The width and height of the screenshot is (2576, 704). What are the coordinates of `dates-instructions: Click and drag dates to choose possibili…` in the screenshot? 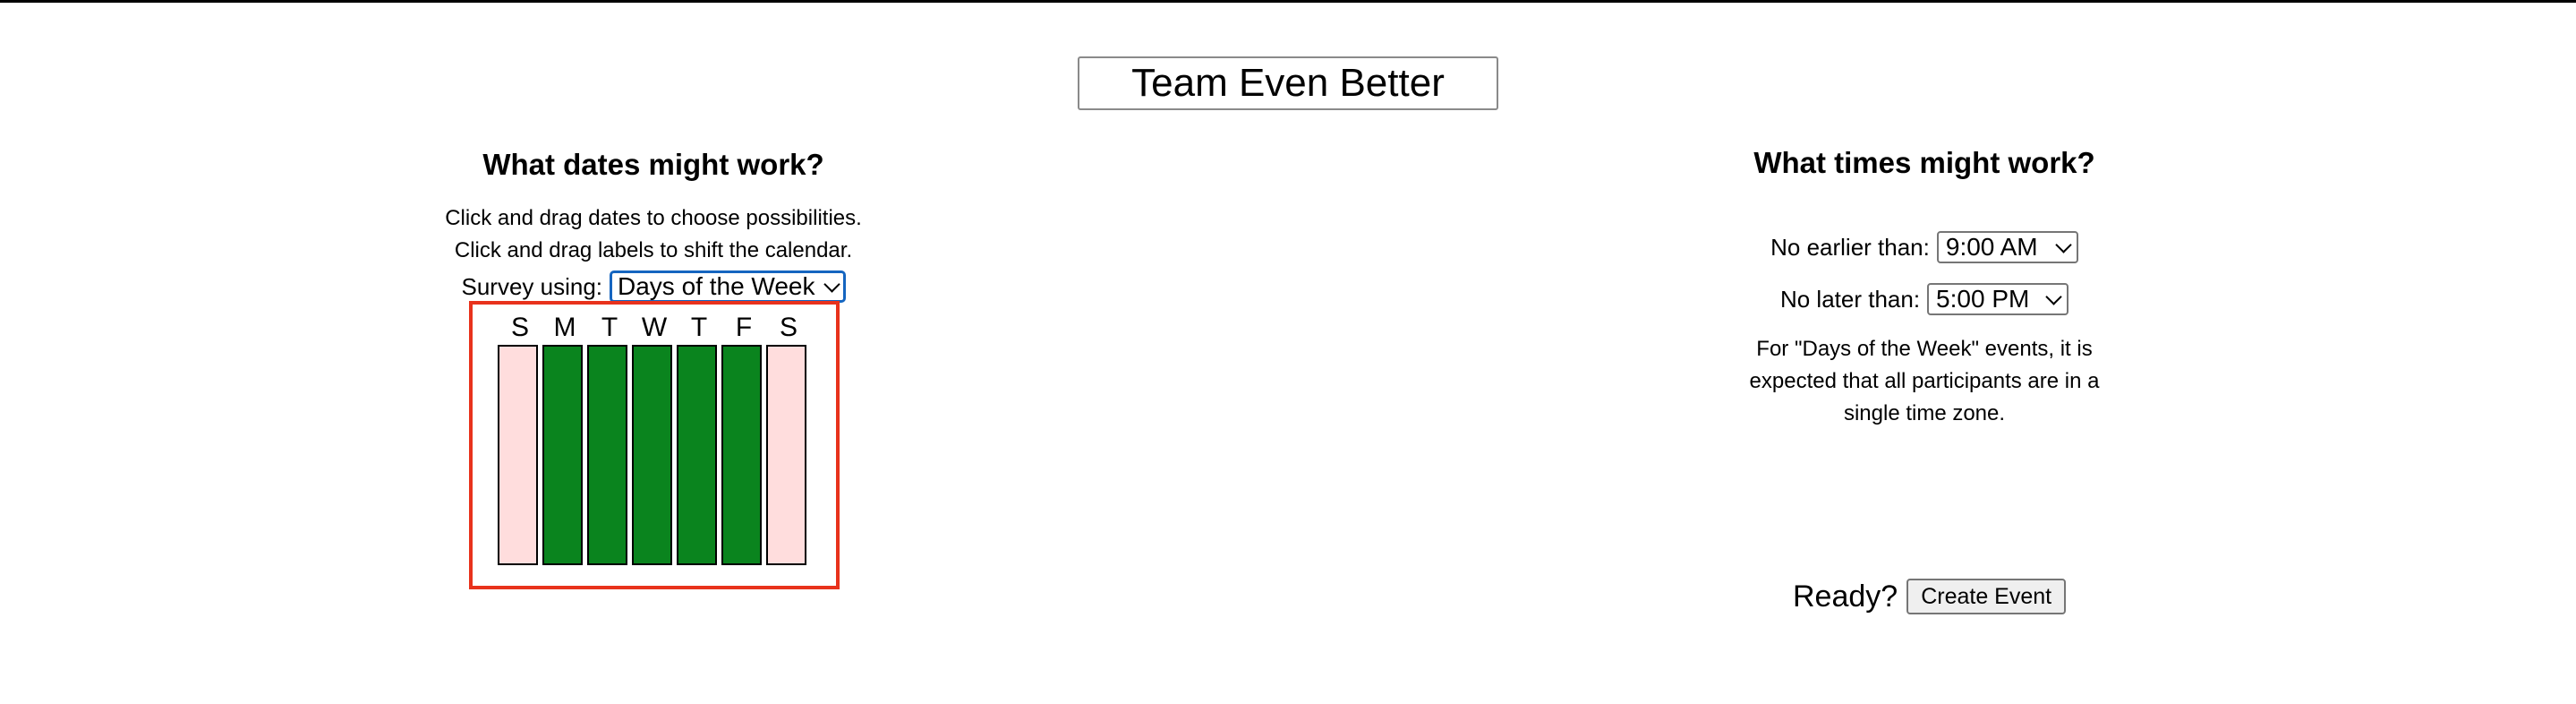 It's located at (653, 234).